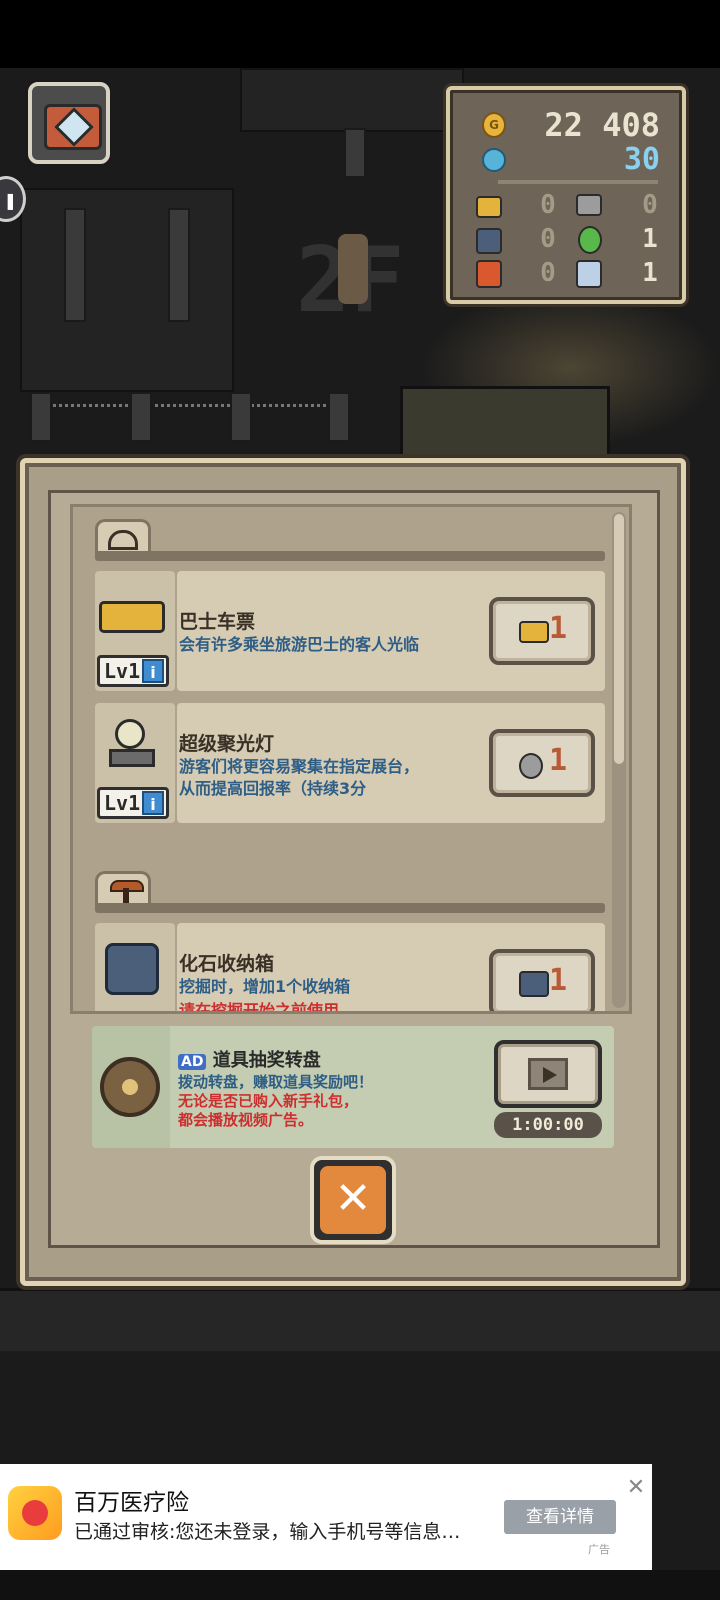 This screenshot has height=1600, width=720. What do you see at coordinates (132, 758) in the screenshot?
I see `spotlight-base` at bounding box center [132, 758].